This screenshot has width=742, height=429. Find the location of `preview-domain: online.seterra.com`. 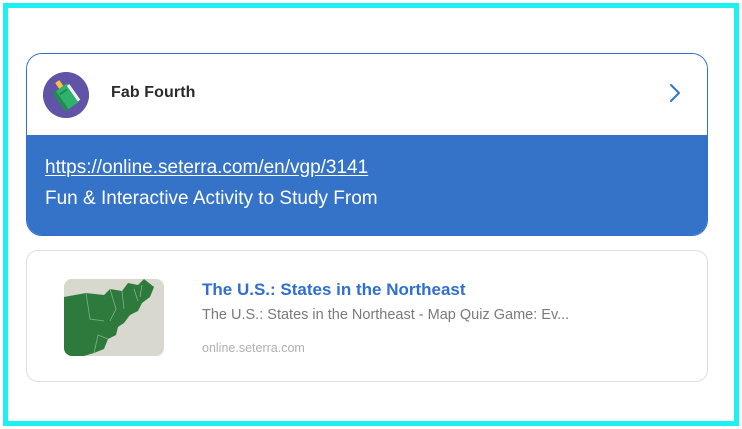

preview-domain: online.seterra.com is located at coordinates (253, 348).